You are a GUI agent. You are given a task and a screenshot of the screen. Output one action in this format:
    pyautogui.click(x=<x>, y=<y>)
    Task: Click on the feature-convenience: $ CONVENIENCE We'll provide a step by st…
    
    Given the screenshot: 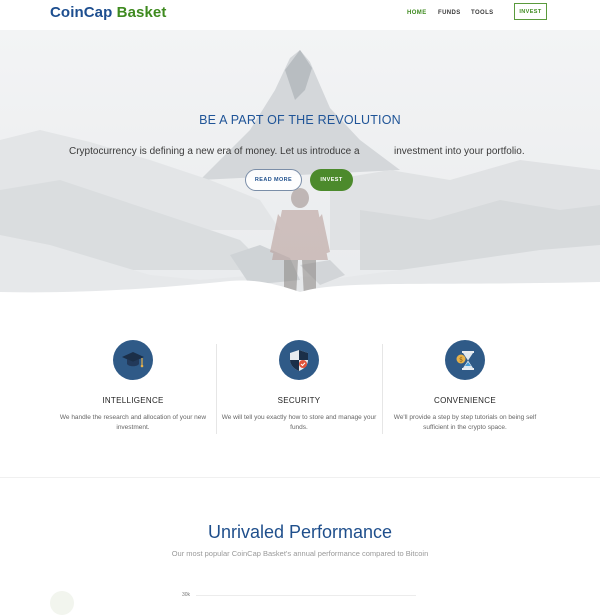 What is the action you would take?
    pyautogui.click(x=465, y=386)
    